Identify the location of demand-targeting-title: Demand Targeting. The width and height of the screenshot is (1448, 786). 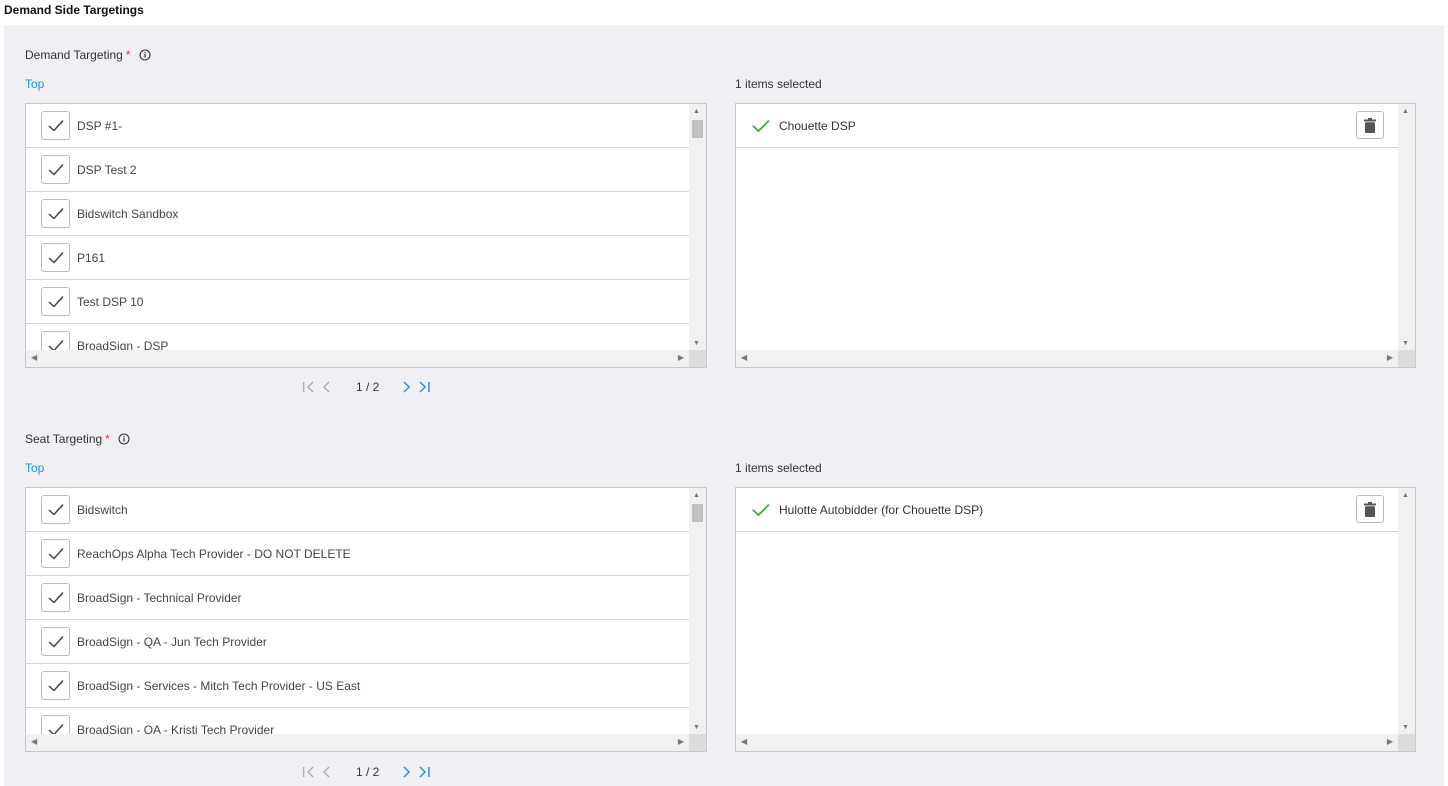
(74, 55).